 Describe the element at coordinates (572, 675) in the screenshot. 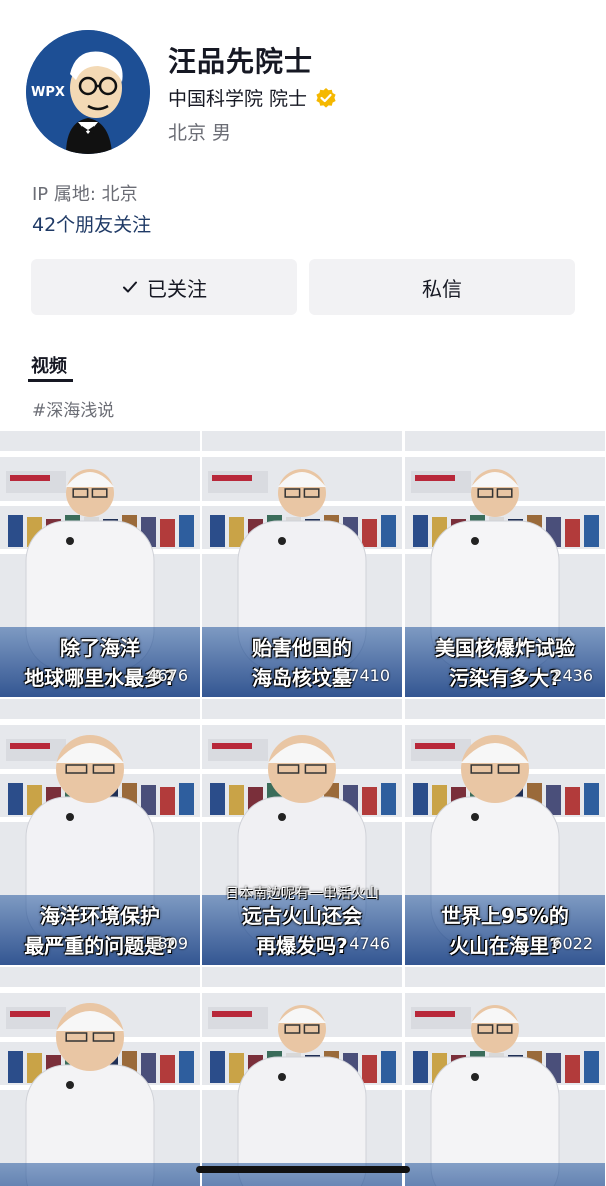

I see `video-play-count: 2436` at that location.